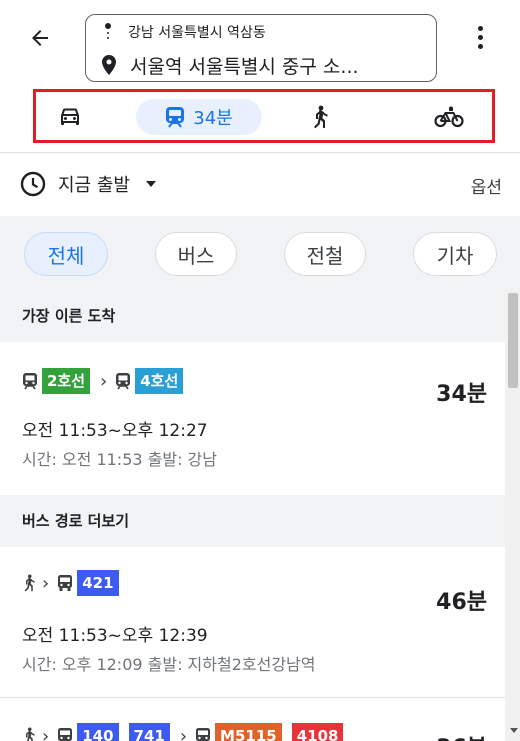 This screenshot has width=520, height=741. Describe the element at coordinates (252, 719) in the screenshot. I see `route-card: › 140 741 › M5115 4108 36분` at that location.